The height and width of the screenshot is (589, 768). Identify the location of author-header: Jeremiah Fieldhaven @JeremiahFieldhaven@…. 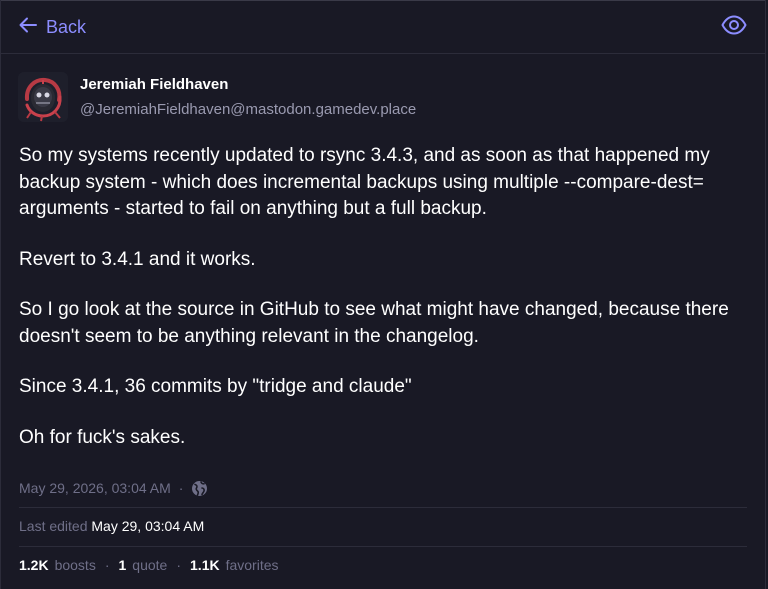
(217, 97).